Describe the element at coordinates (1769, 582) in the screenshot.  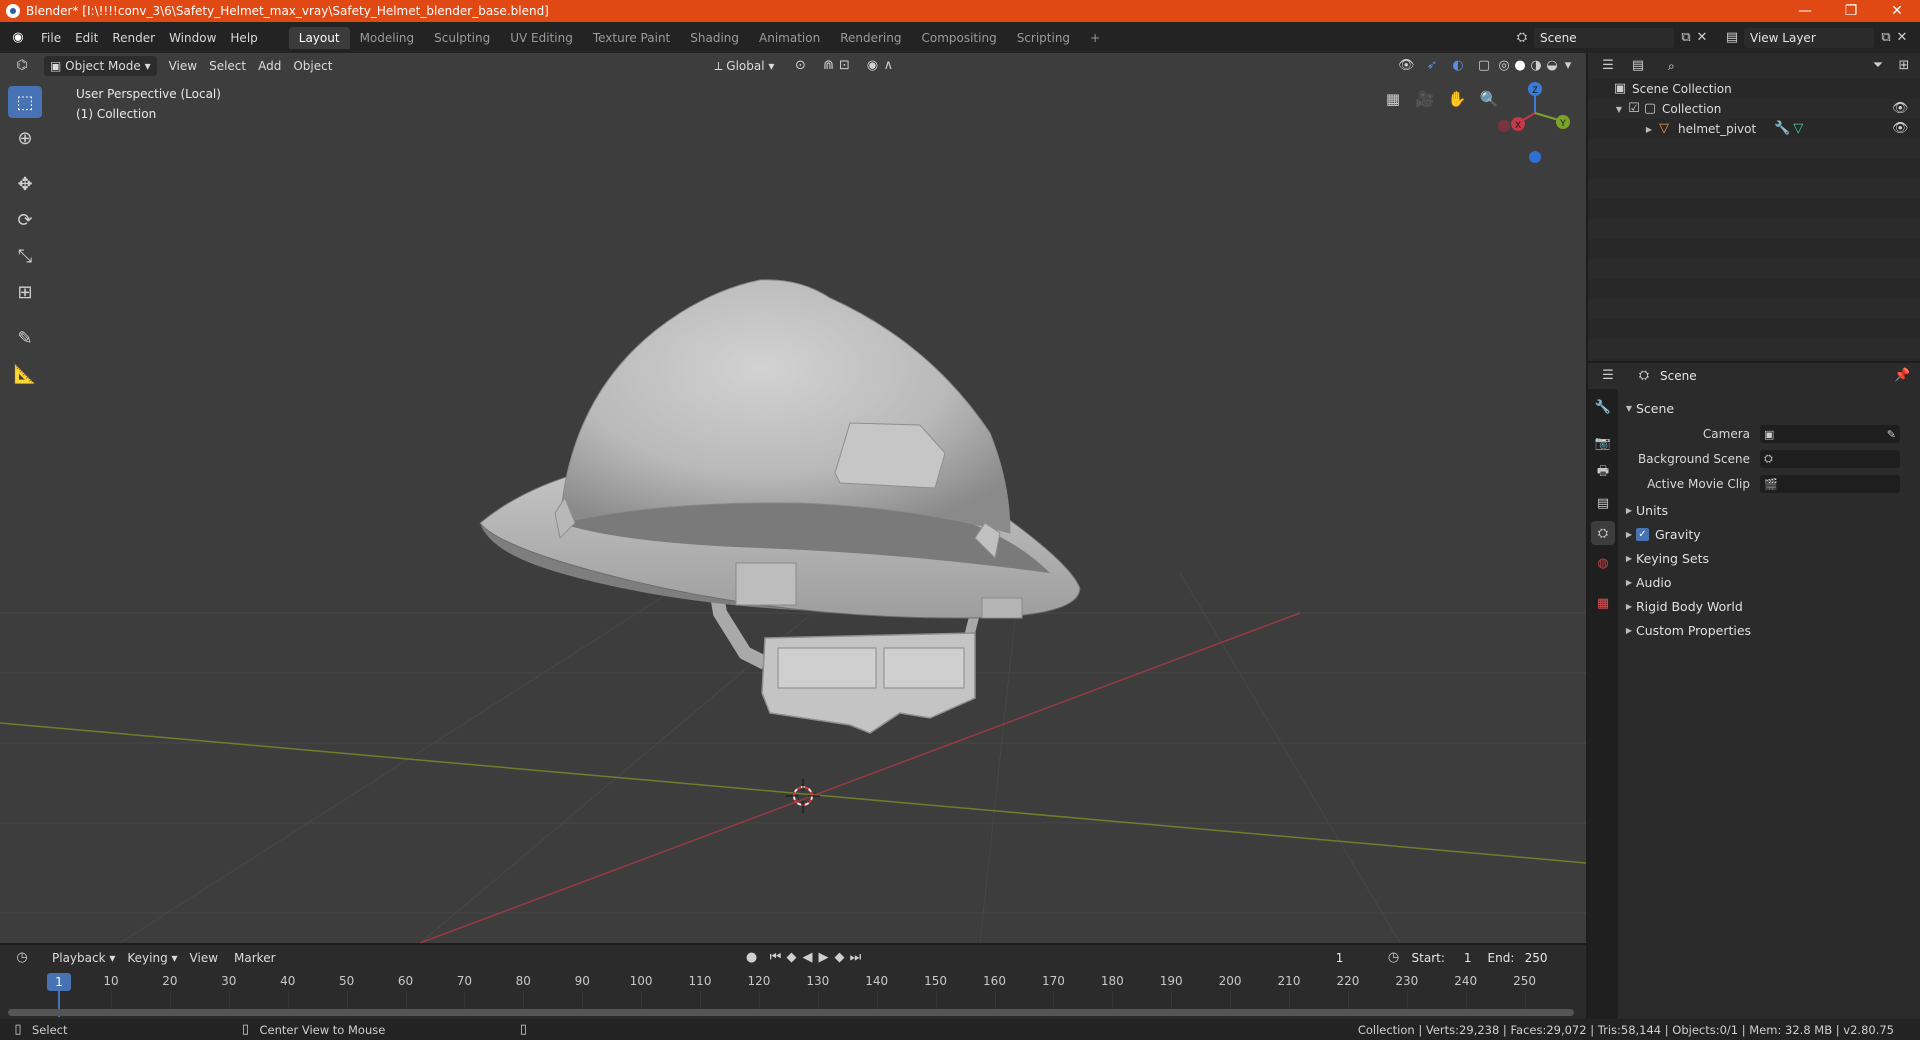
I see `audio-panel-header: ▶ Audio` at that location.